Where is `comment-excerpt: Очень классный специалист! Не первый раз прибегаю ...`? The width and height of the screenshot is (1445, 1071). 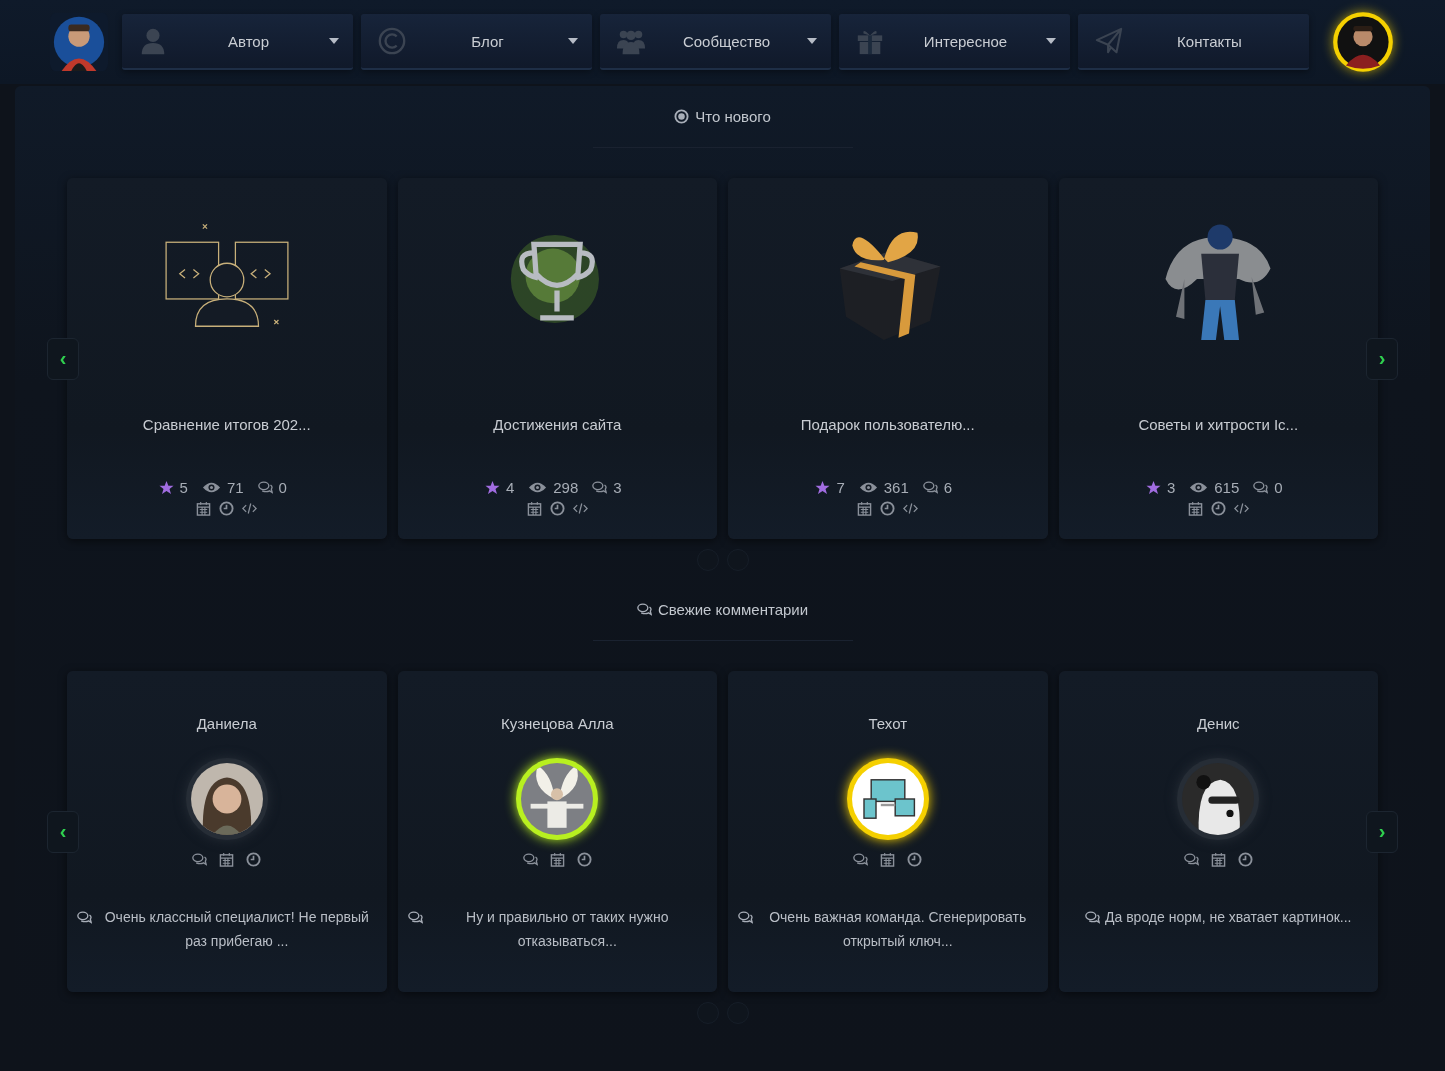 comment-excerpt: Очень классный специалист! Не первый раз прибегаю ... is located at coordinates (236, 929).